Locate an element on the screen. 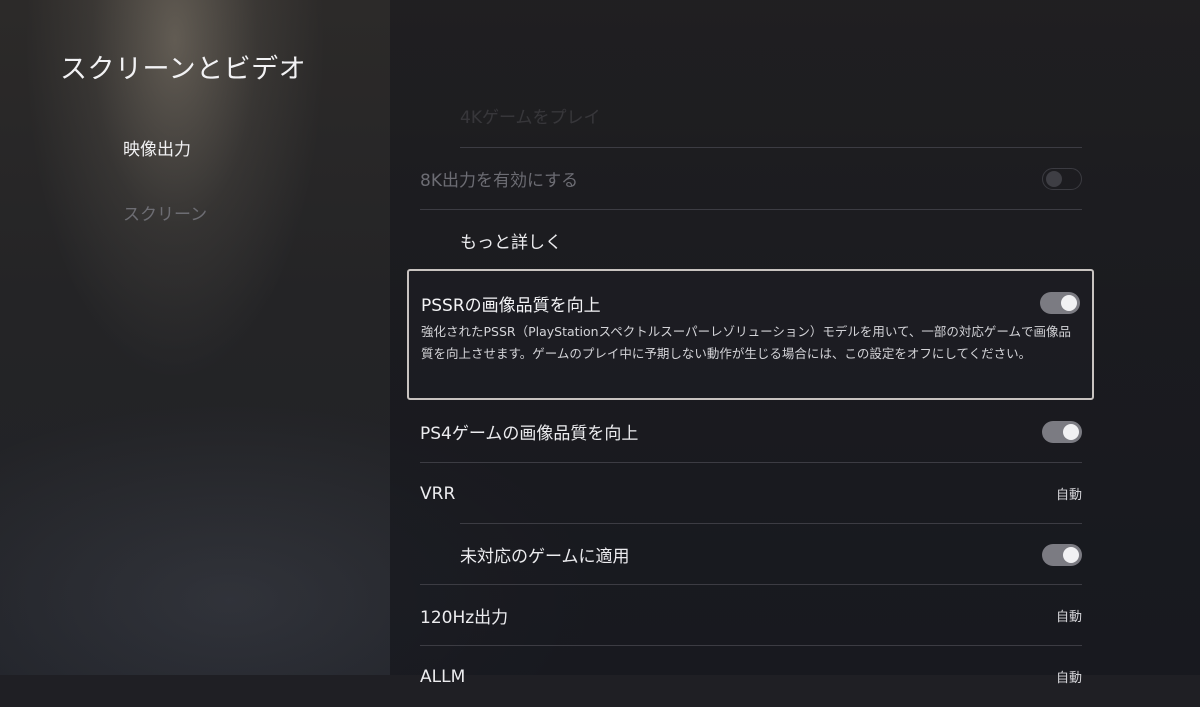 Image resolution: width=1200 pixels, height=707 pixels. setting-label: 未対応のゲームに適用 is located at coordinates (545, 557).